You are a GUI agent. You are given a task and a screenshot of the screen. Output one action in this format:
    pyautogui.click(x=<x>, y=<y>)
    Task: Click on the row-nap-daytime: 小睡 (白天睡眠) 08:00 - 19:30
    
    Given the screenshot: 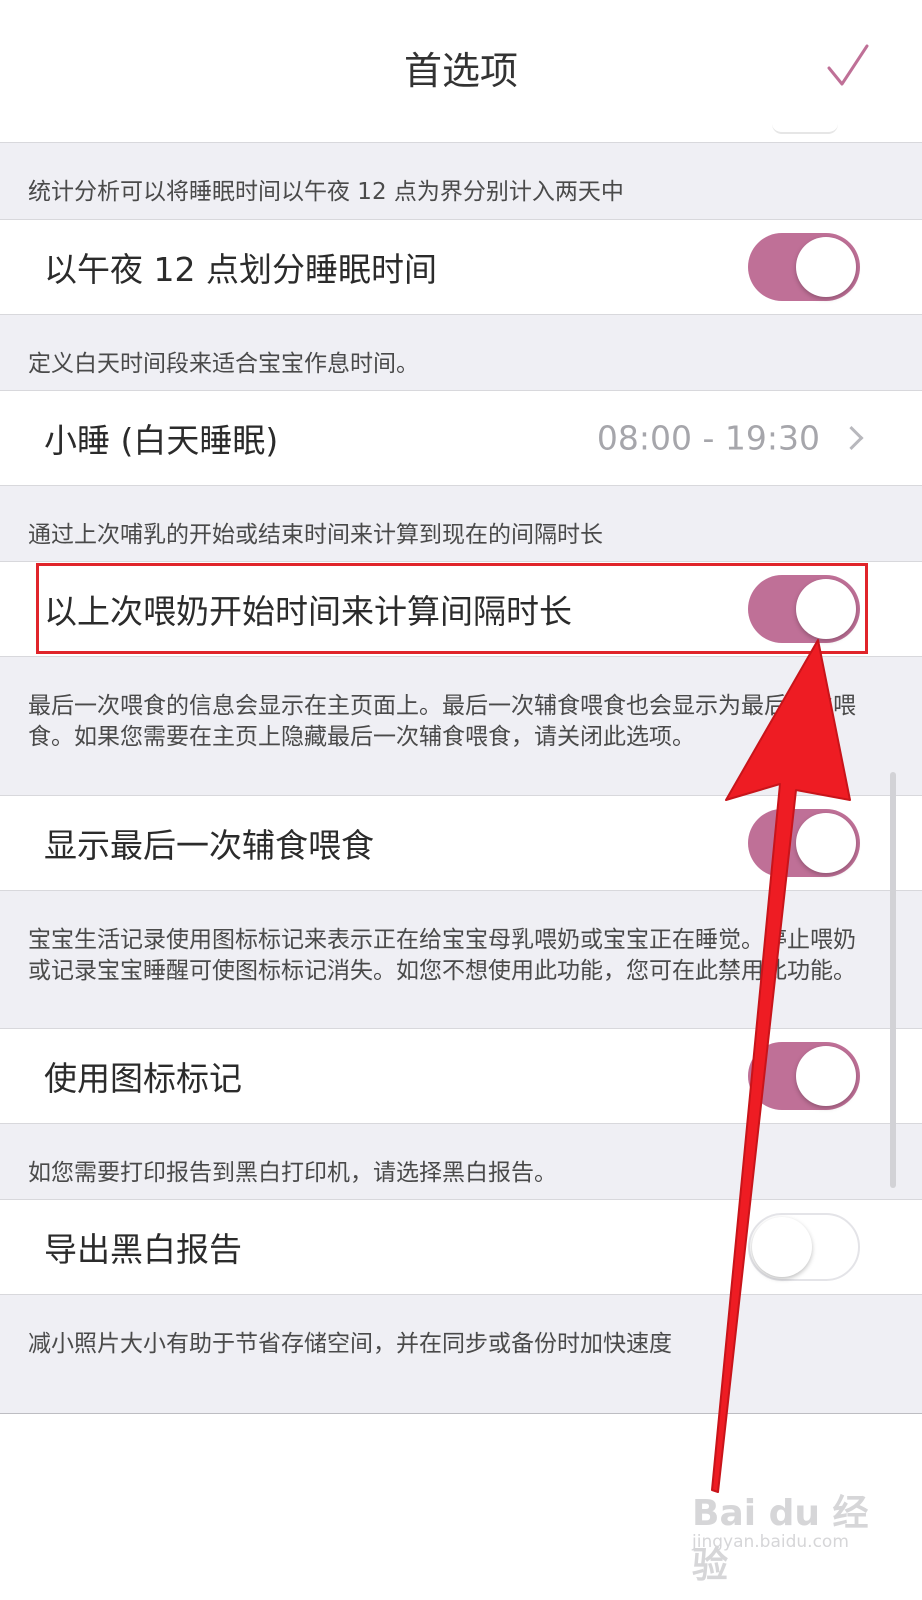 What is the action you would take?
    pyautogui.click(x=461, y=438)
    